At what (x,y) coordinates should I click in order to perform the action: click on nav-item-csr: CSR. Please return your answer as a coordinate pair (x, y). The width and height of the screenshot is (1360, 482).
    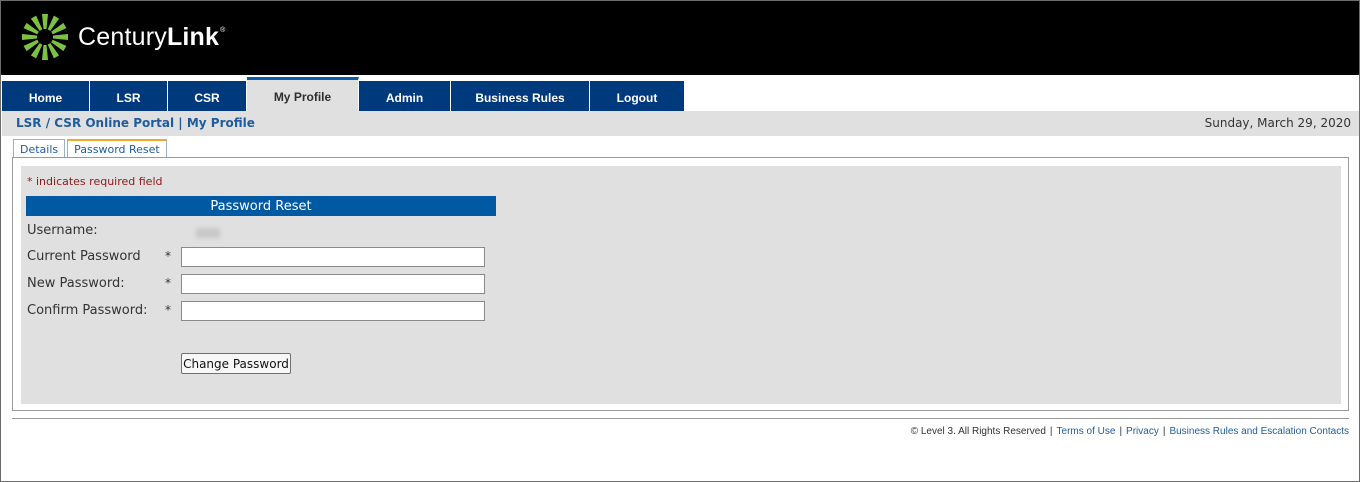
    Looking at the image, I should click on (207, 97).